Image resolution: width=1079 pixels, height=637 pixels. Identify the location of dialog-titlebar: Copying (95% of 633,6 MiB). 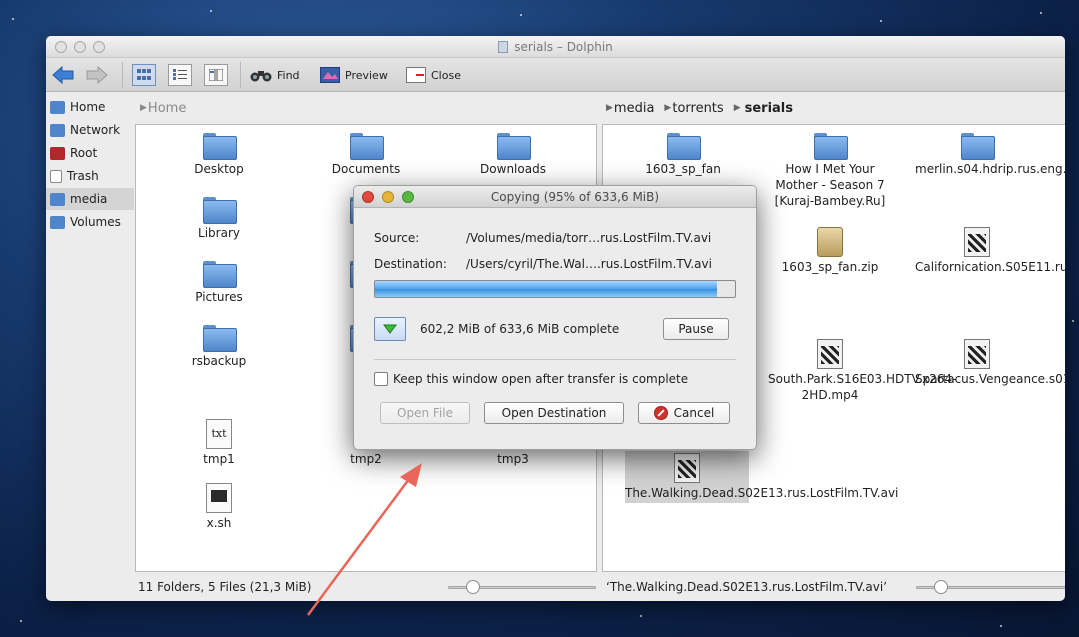
(555, 197).